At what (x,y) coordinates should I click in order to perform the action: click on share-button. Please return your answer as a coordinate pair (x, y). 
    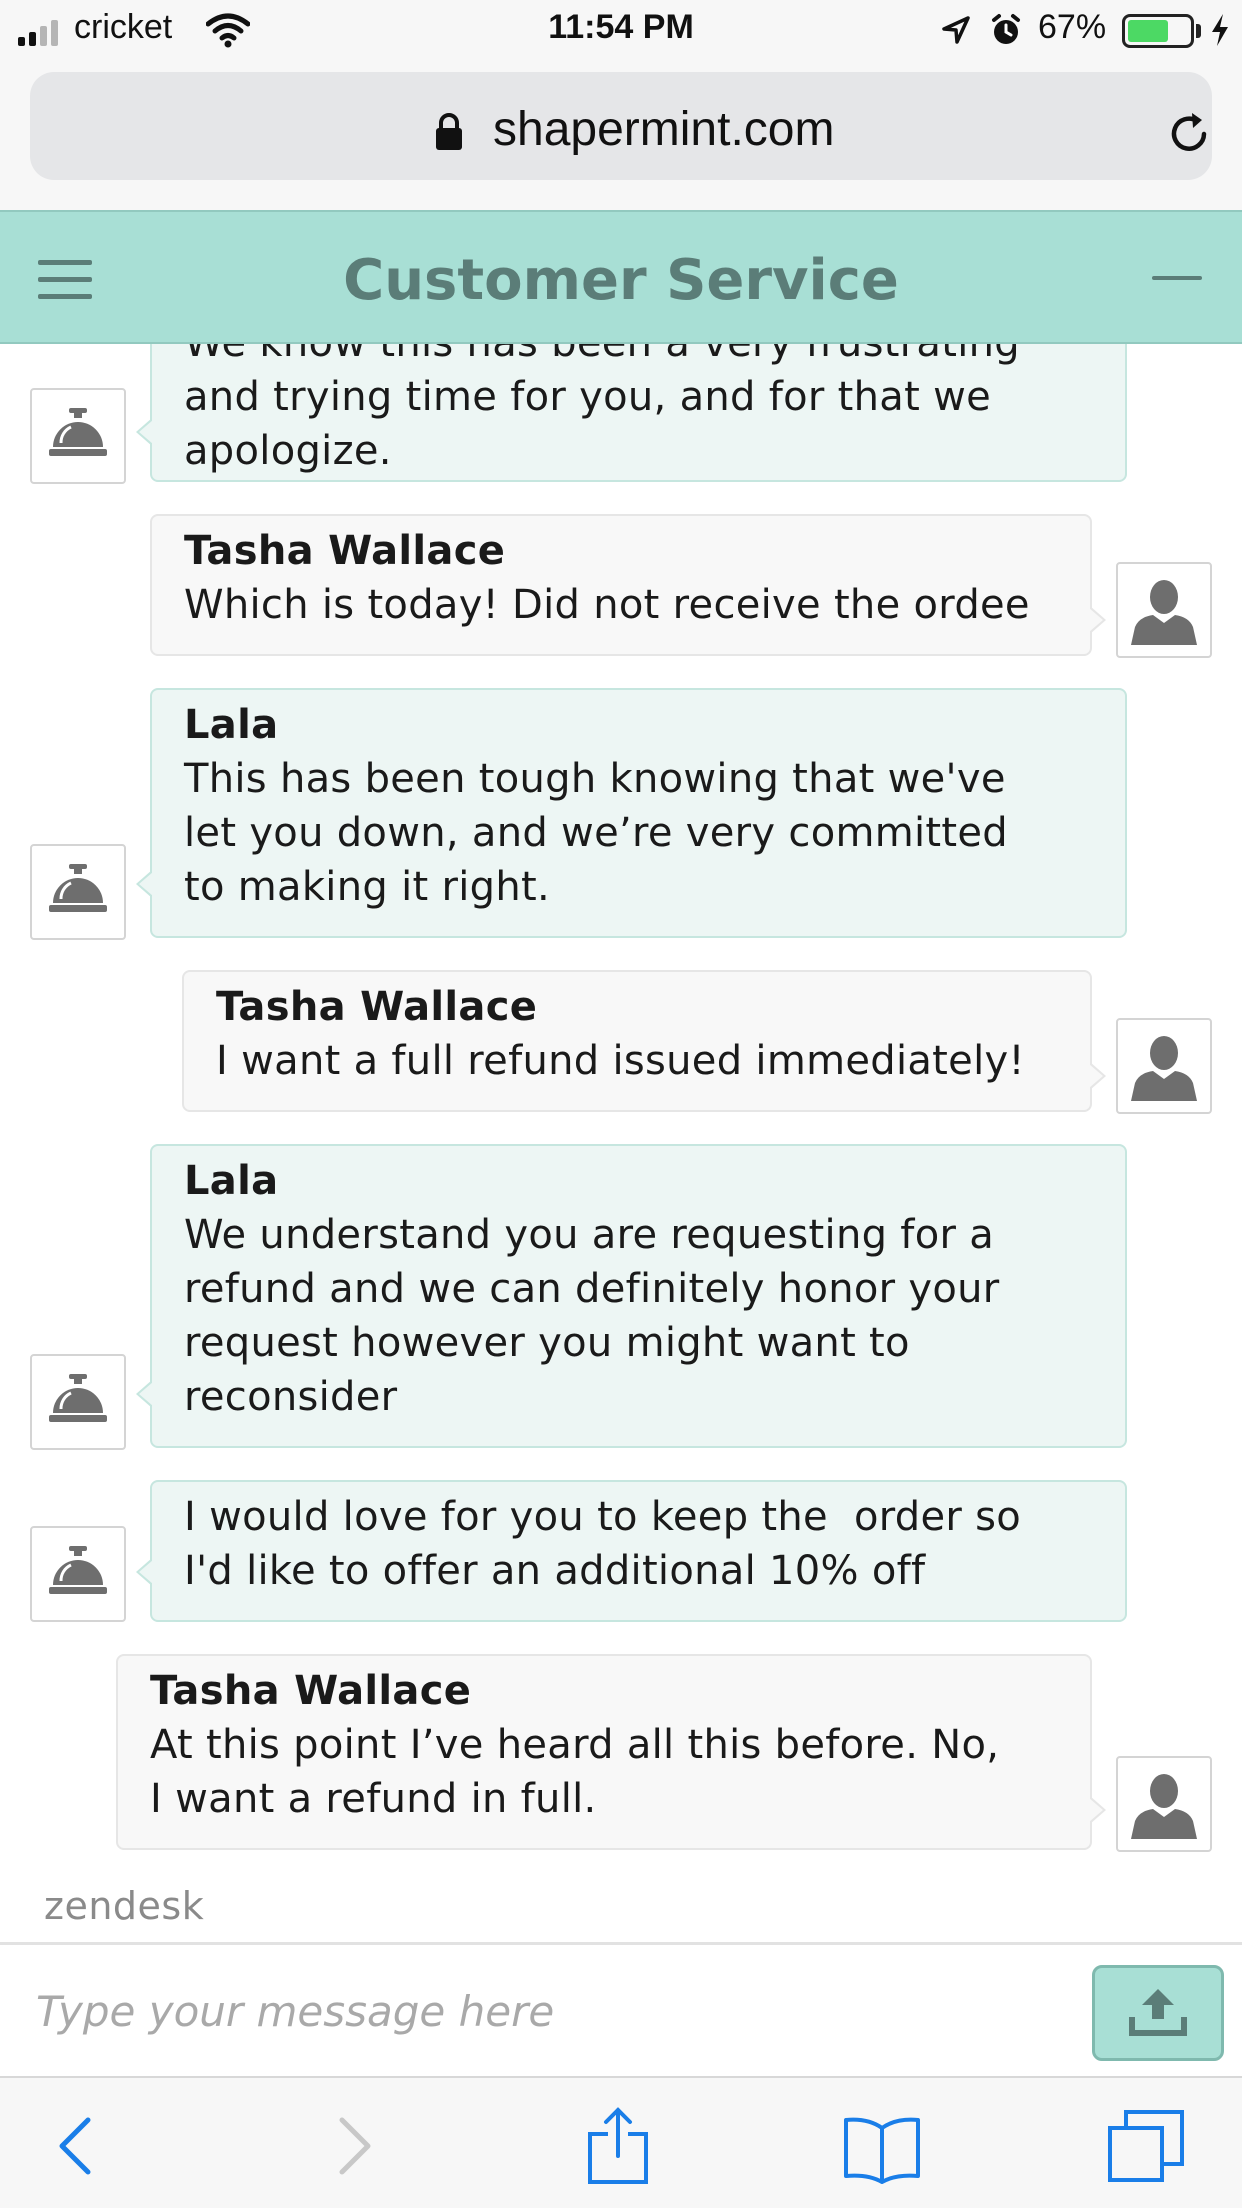
    Looking at the image, I should click on (618, 2146).